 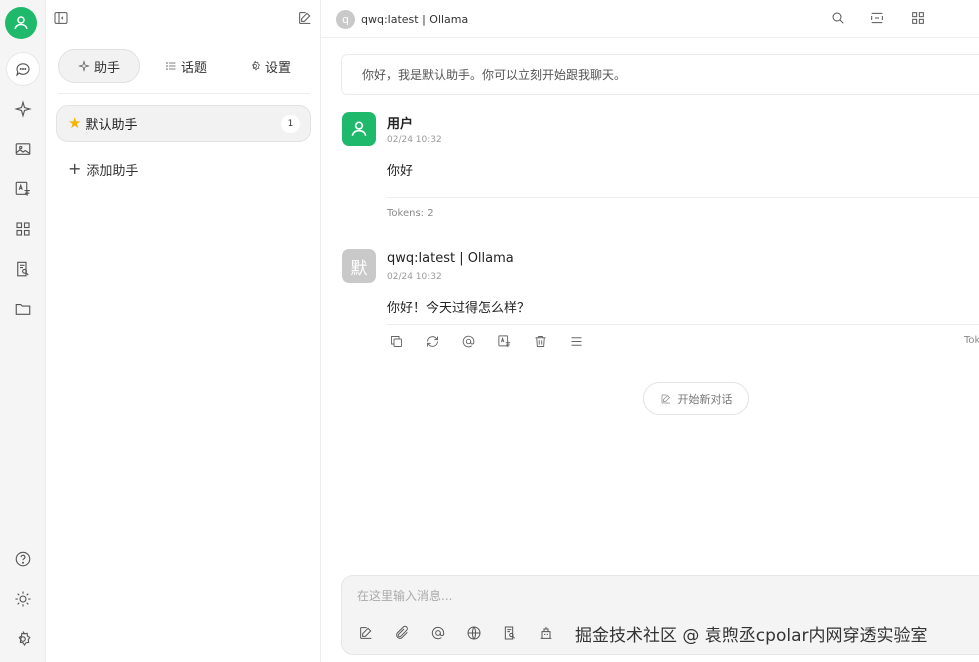 I want to click on assistant-item-default: ★ 默认助手 1, so click(x=183, y=123).